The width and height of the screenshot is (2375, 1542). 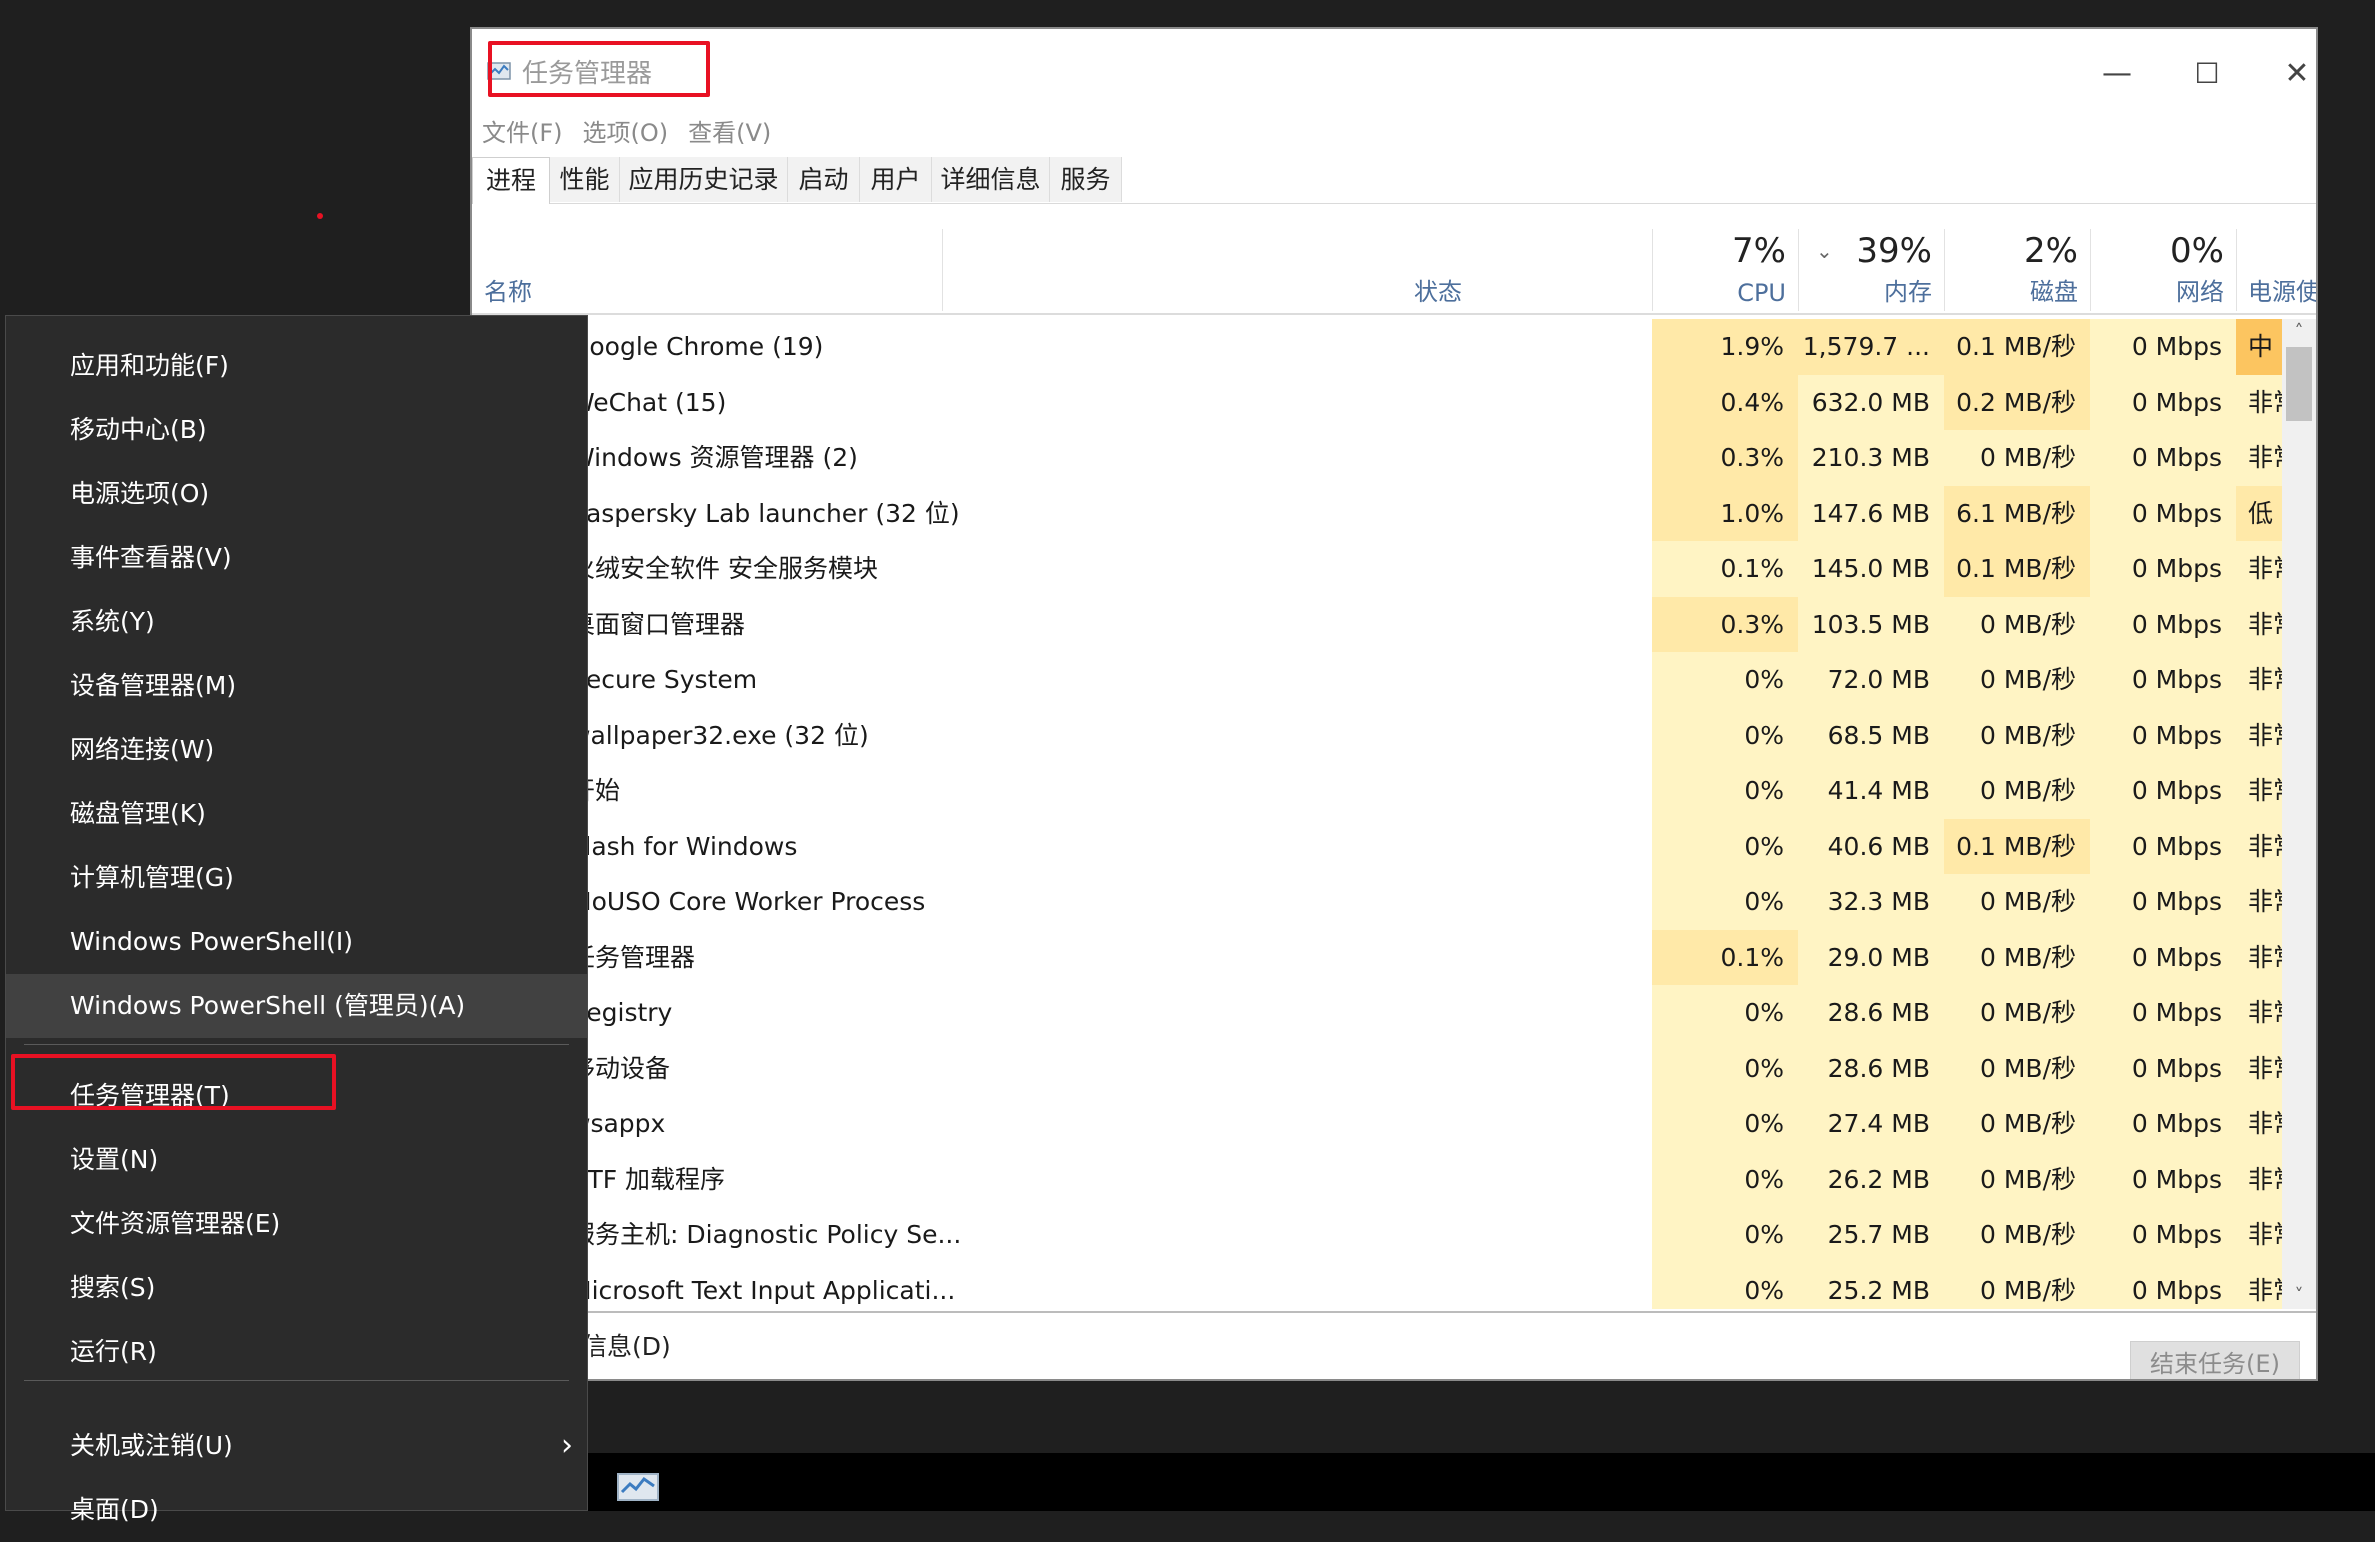 I want to click on tab-app-history: 应用历史记录, so click(x=704, y=179).